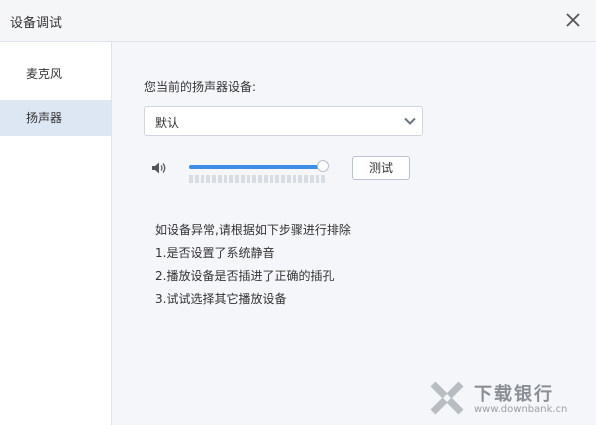  What do you see at coordinates (323, 166) in the screenshot?
I see `volume-knob` at bounding box center [323, 166].